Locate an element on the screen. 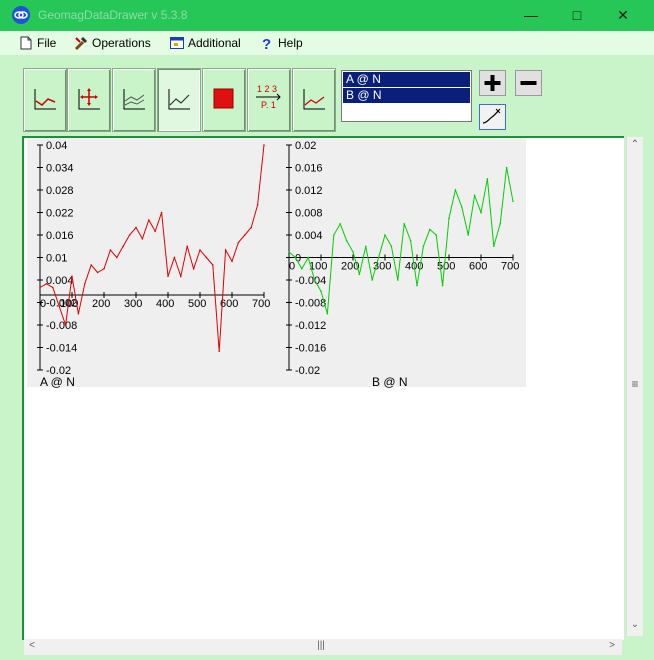  vertical-scrollbar: ⌃ ≡ ⌄ is located at coordinates (634, 386).